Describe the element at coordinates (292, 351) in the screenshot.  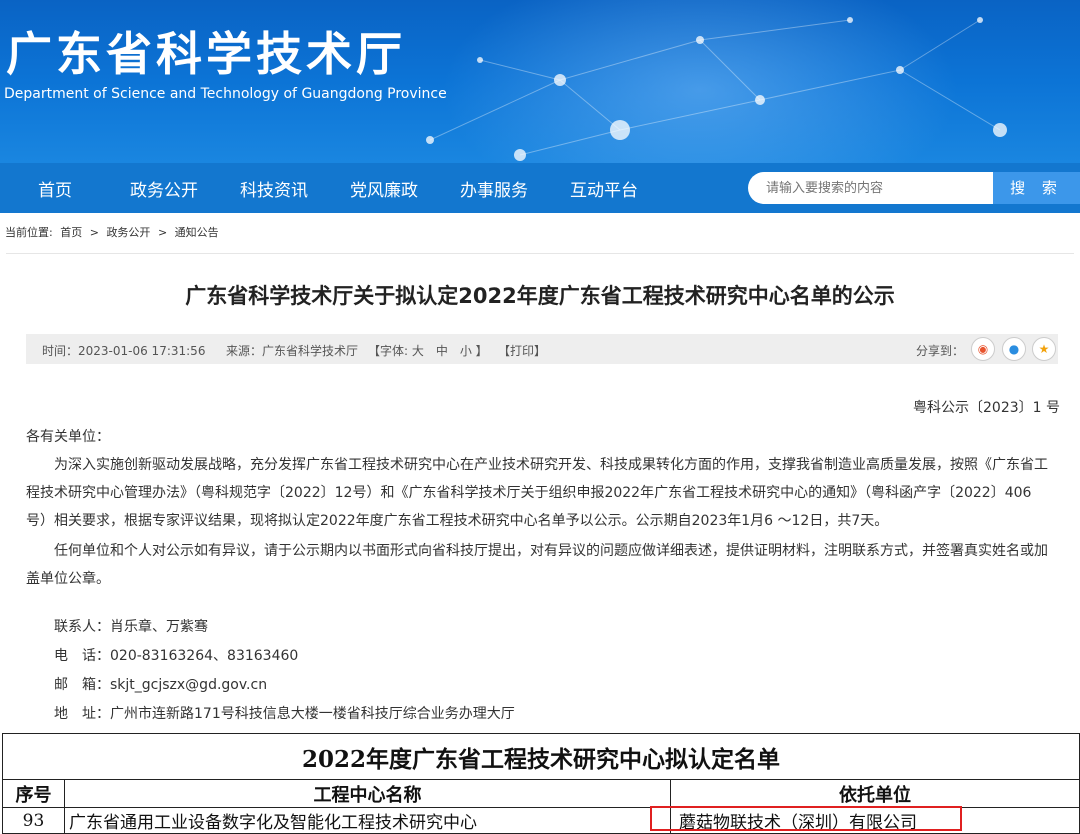
I see `article-source: 来源：广东省科学技术厅` at that location.